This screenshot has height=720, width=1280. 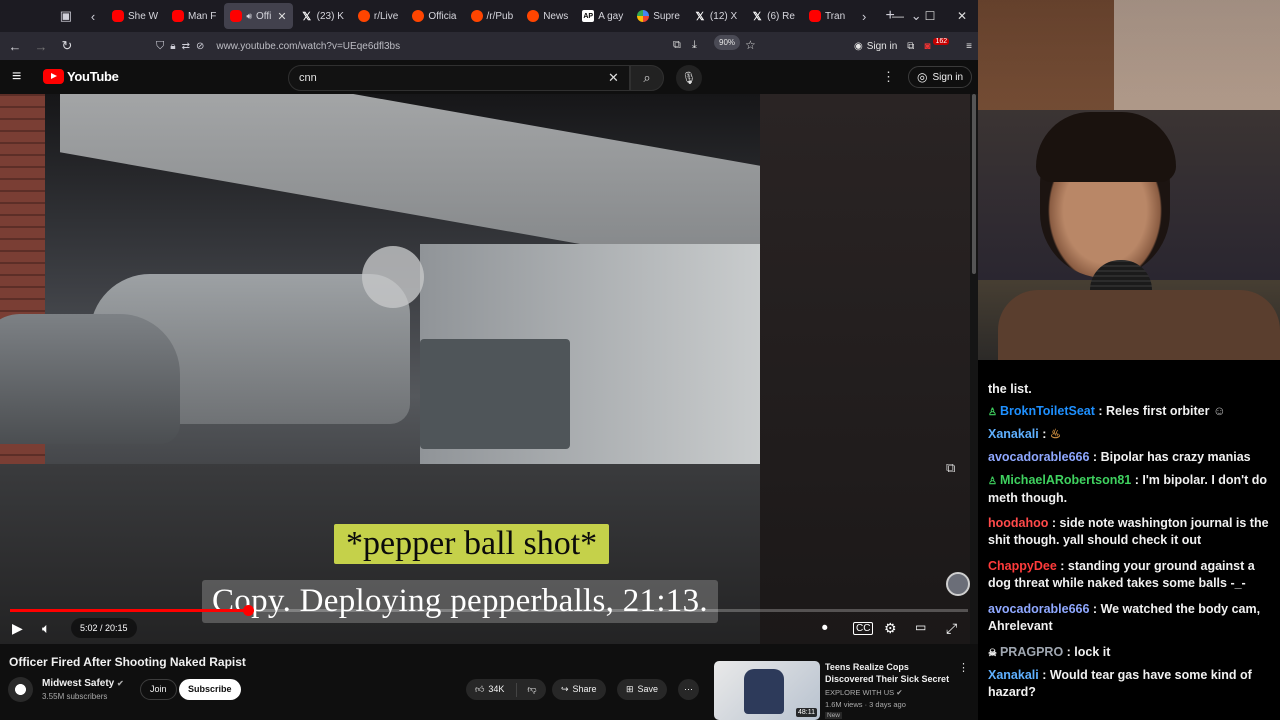 I want to click on youtube-signin-button: ◎ Sign in, so click(x=940, y=77).